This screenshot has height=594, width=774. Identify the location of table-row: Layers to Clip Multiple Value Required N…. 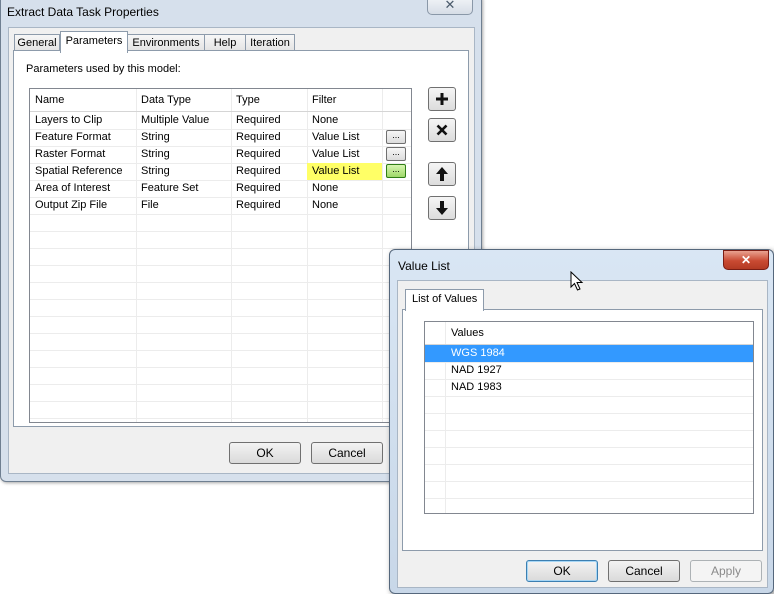
(220, 121).